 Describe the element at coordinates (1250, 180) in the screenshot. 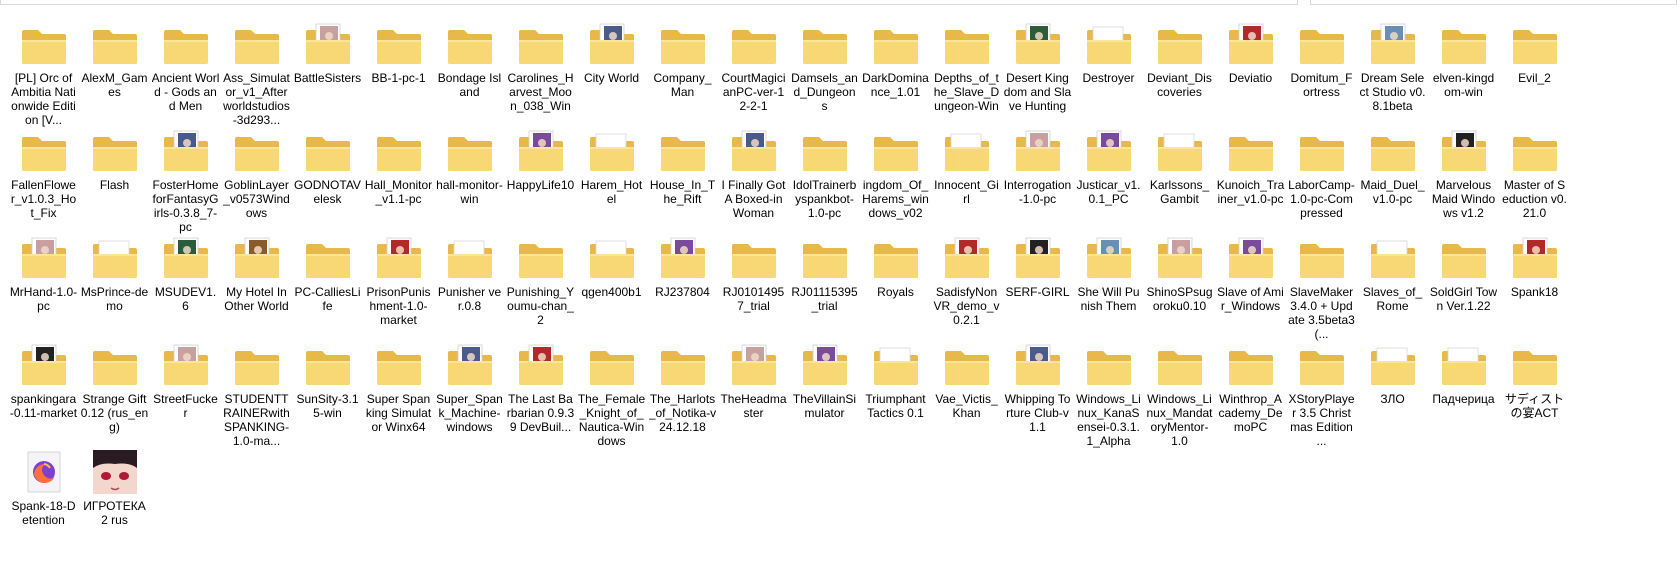

I see `file-item: Kunoich_Trainer_v1.0-pc` at that location.